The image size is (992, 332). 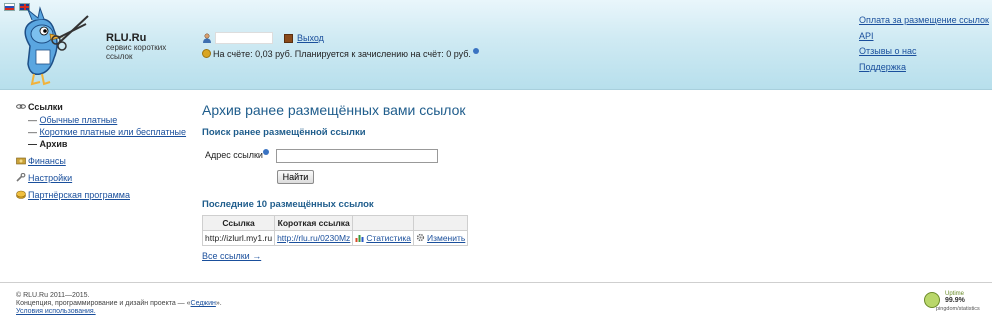 I want to click on reviews-link: Отзывы о нас, so click(x=887, y=51).